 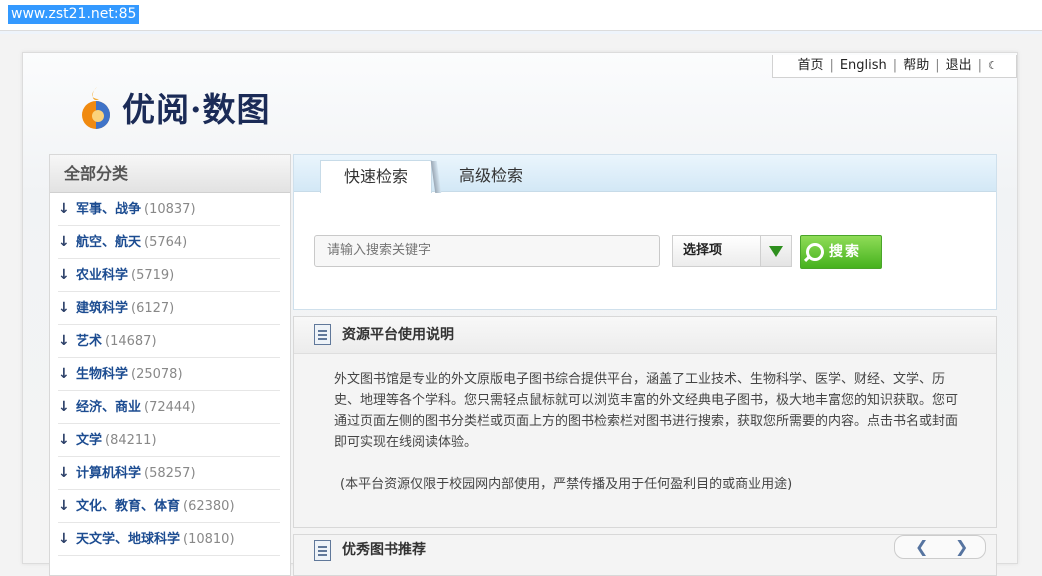 I want to click on category-name: 艺术, so click(x=89, y=341).